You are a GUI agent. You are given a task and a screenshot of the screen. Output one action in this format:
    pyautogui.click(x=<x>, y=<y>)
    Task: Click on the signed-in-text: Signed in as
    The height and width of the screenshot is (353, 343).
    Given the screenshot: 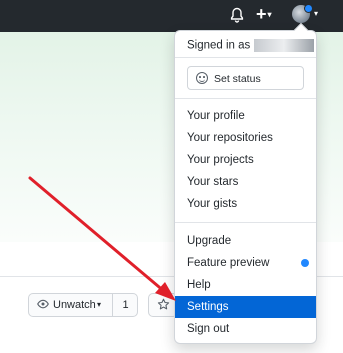 What is the action you would take?
    pyautogui.click(x=219, y=45)
    